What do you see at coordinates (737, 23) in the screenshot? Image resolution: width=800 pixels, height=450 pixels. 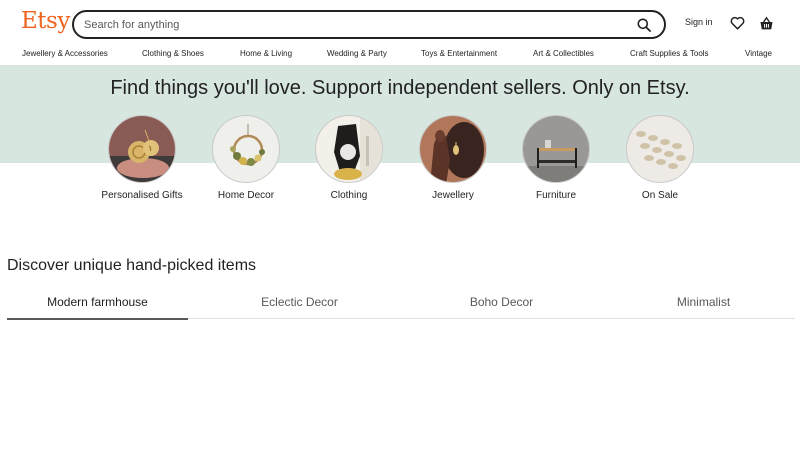 I see `heart-icon` at bounding box center [737, 23].